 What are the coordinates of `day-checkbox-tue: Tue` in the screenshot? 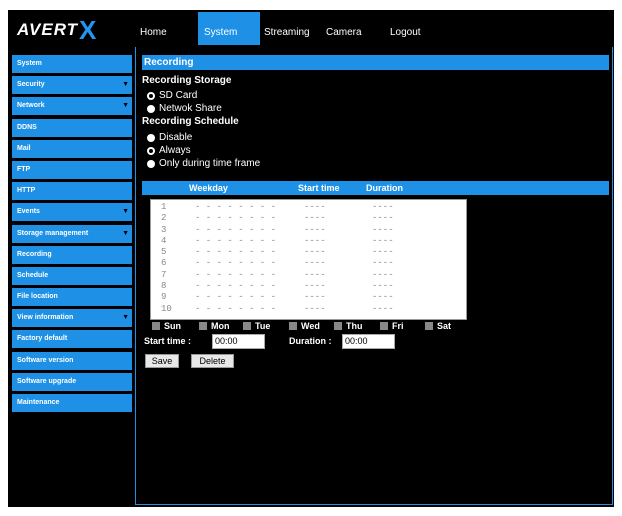 It's located at (256, 326).